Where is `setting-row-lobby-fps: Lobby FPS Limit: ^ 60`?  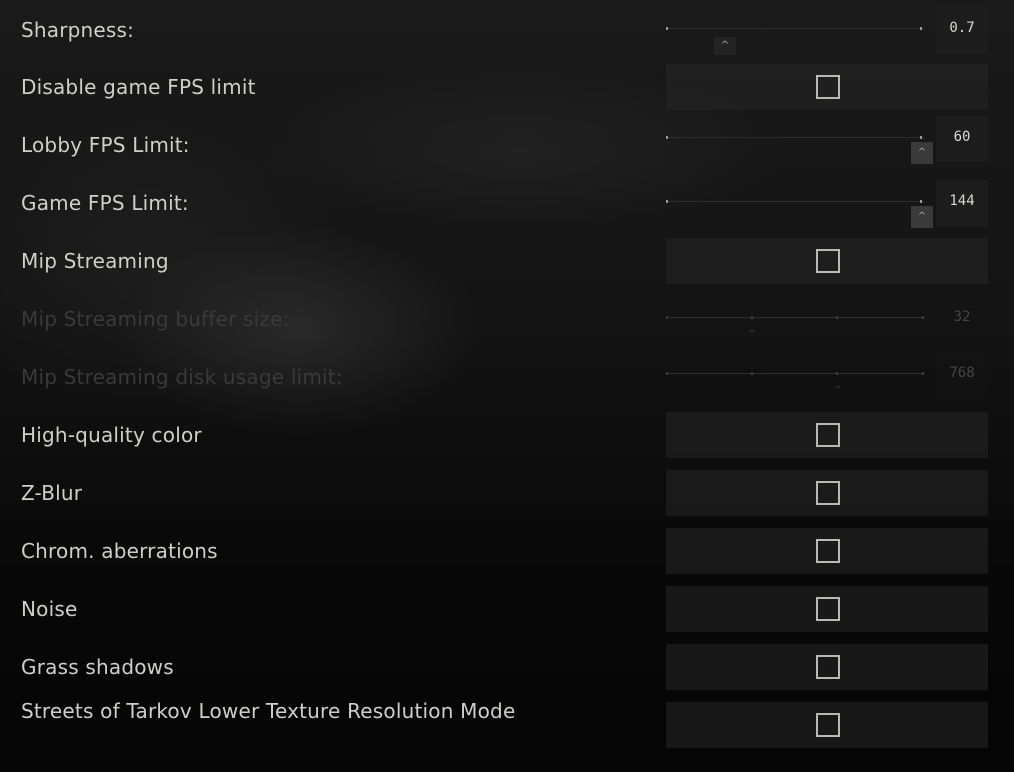
setting-row-lobby-fps: Lobby FPS Limit: ^ 60 is located at coordinates (507, 140).